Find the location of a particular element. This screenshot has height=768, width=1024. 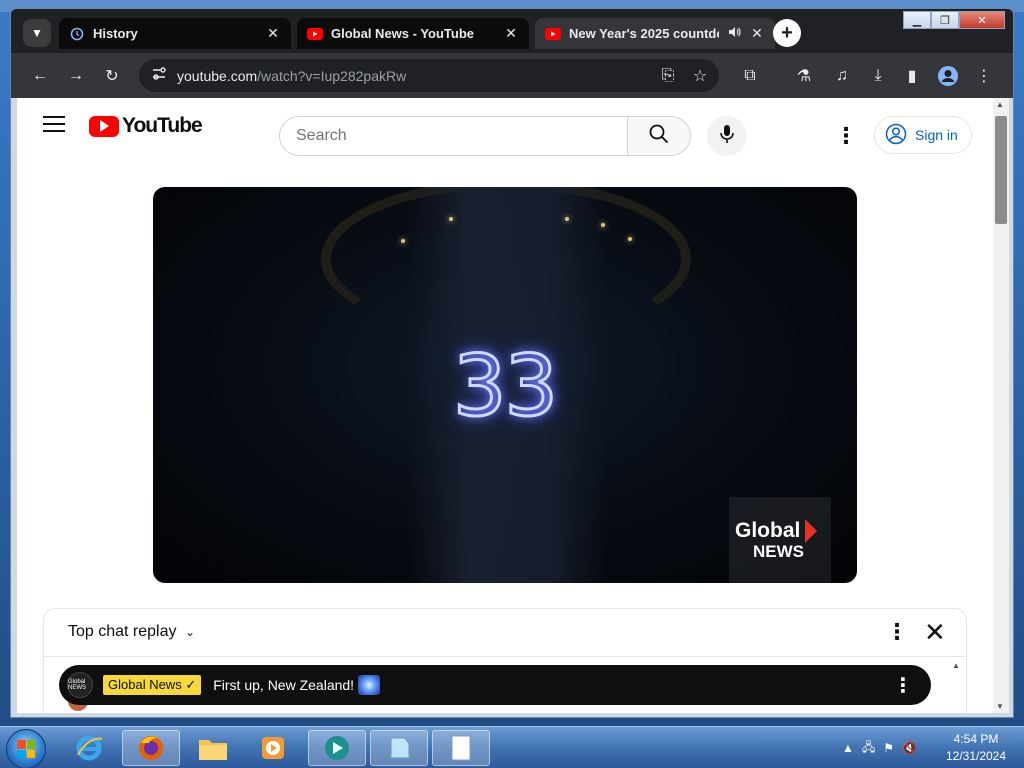

settings-kebab-icon: ⋮ is located at coordinates (846, 136).